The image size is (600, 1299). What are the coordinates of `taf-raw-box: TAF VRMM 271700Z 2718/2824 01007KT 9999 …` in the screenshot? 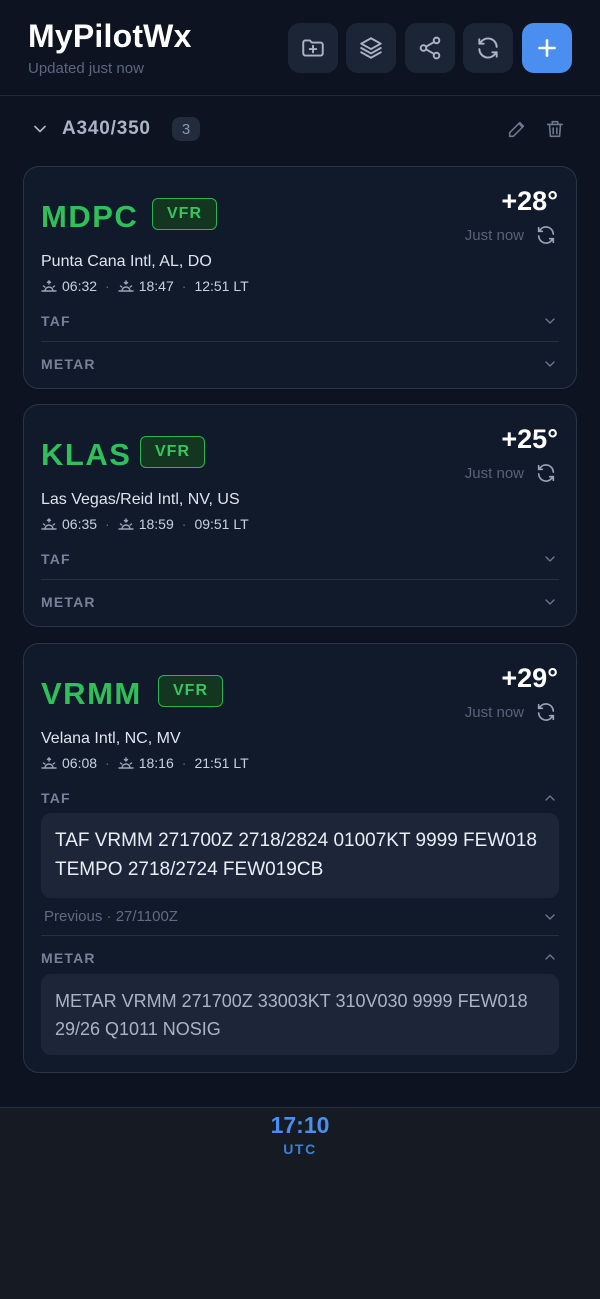 It's located at (300, 855).